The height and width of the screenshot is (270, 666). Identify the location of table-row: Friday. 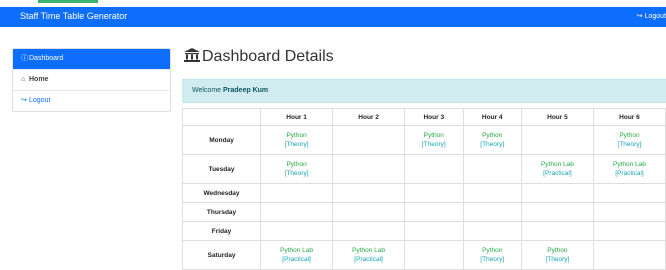
(423, 231).